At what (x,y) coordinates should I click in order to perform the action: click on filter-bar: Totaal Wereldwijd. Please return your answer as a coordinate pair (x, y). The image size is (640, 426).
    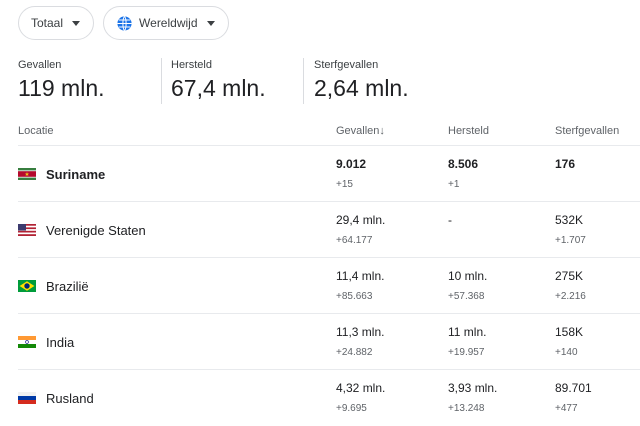
    Looking at the image, I should click on (123, 23).